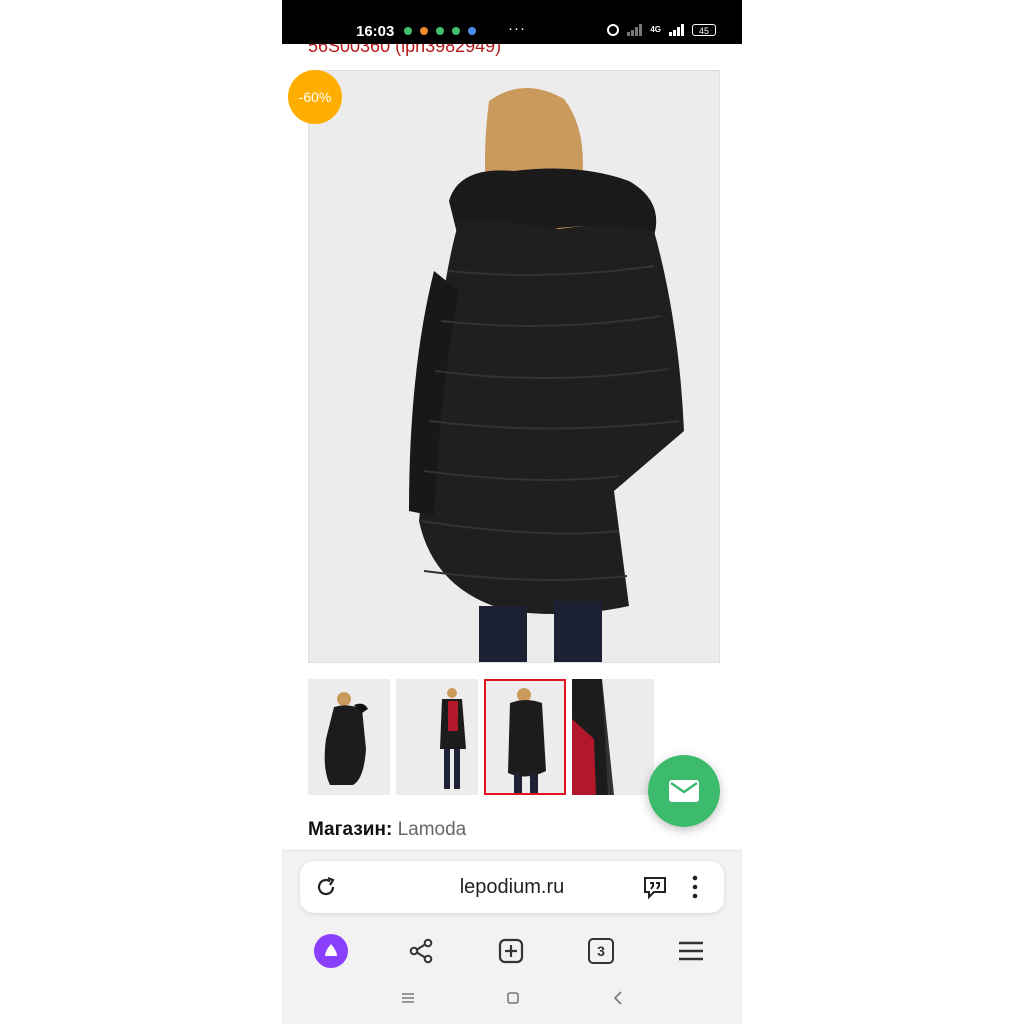 This screenshot has width=1024, height=1024. I want to click on coat-back-thumbnail, so click(525, 737).